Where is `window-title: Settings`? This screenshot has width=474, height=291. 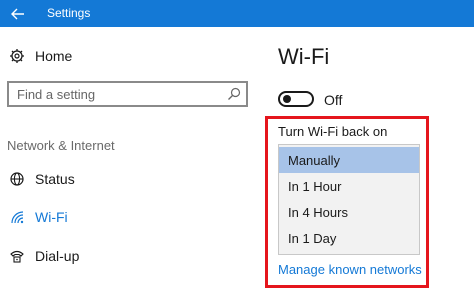
window-title: Settings is located at coordinates (69, 13).